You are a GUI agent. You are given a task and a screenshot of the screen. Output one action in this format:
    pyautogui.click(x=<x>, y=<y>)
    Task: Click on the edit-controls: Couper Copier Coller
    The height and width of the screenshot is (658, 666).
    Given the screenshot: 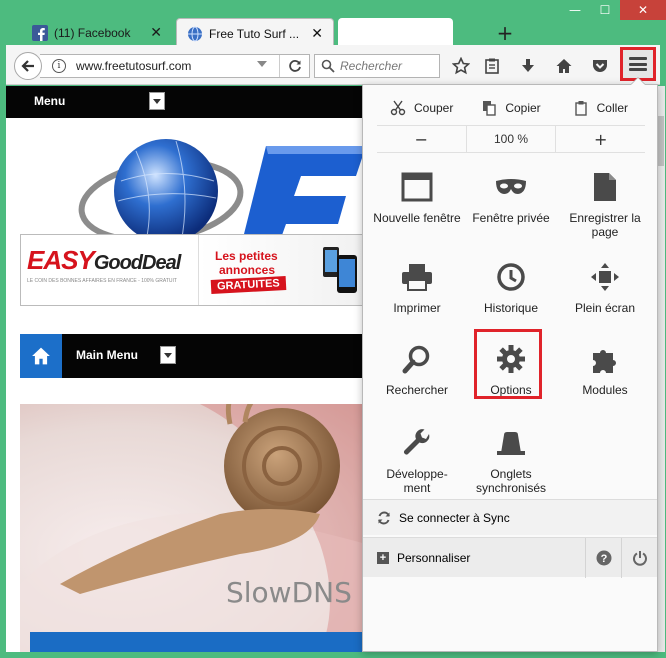 What is the action you would take?
    pyautogui.click(x=511, y=108)
    